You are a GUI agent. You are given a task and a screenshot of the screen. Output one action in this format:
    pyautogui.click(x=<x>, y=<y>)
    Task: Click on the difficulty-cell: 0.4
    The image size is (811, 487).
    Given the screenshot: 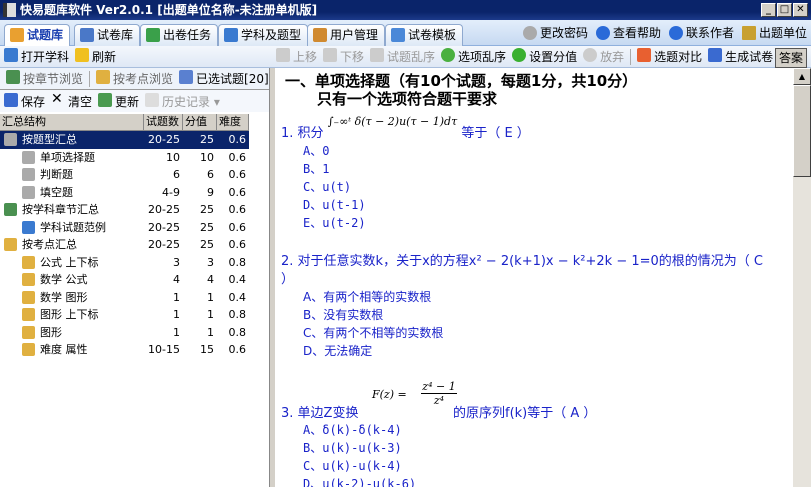 What is the action you would take?
    pyautogui.click(x=237, y=279)
    